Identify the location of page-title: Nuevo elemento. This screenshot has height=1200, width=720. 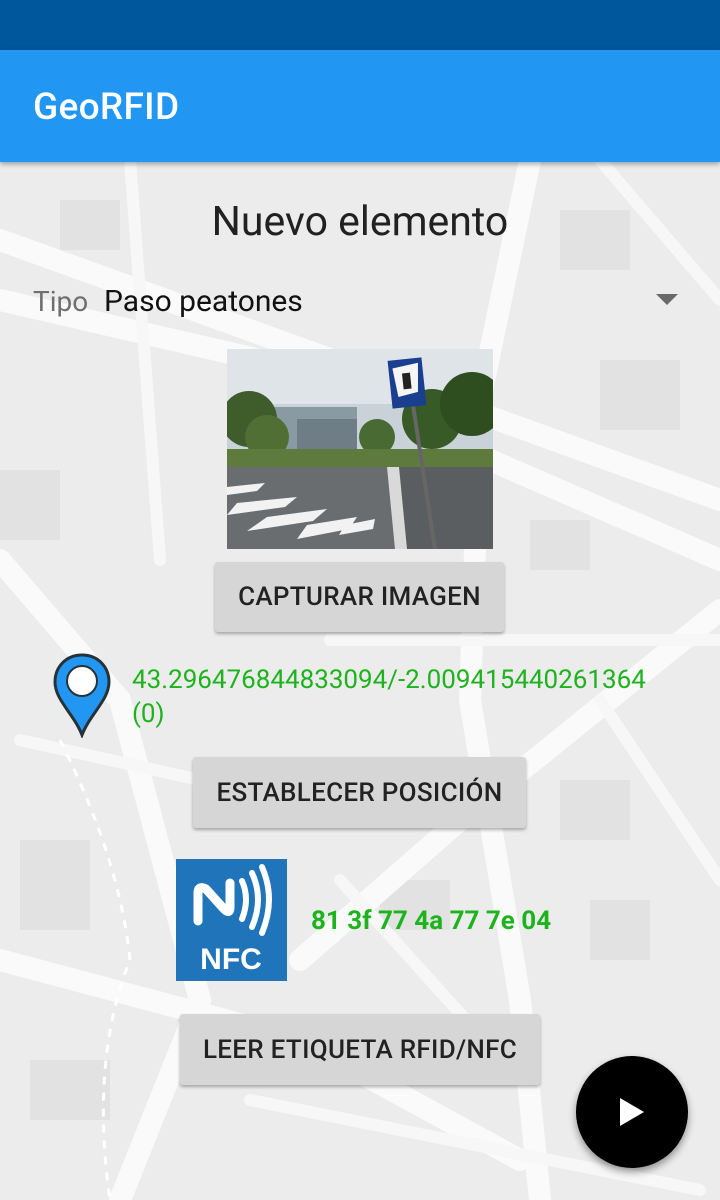
(360, 222).